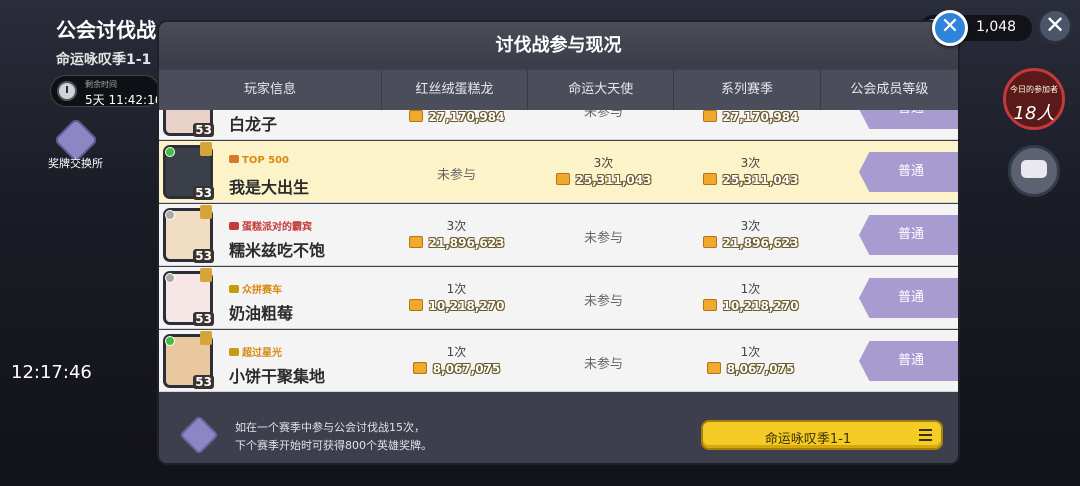  Describe the element at coordinates (330, 427) in the screenshot. I see `reward-info-line1: 如在一个赛季中参与公会讨伐战15次，` at that location.